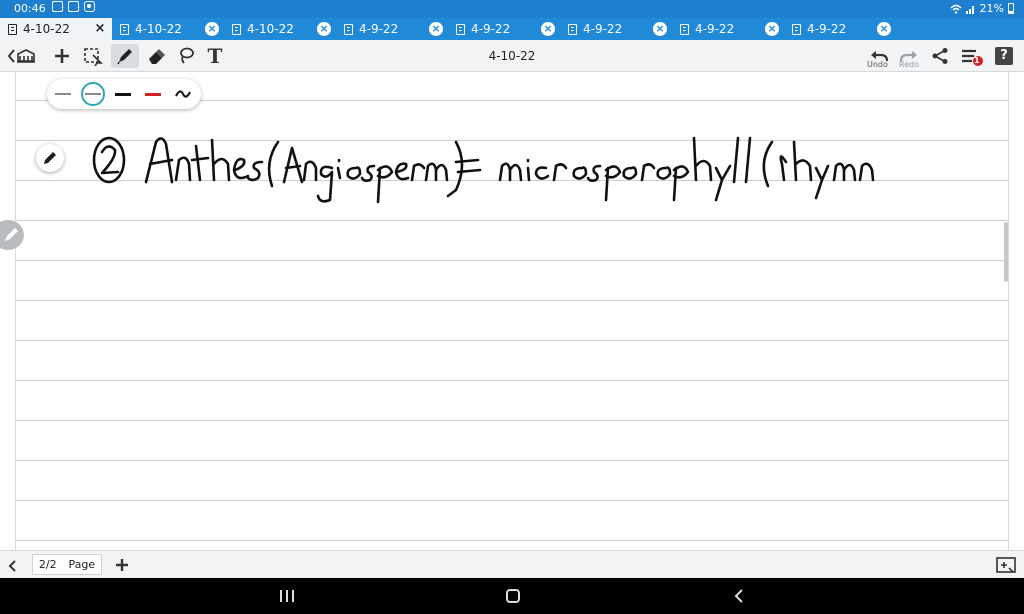 Image resolution: width=1024 pixels, height=614 pixels. What do you see at coordinates (977, 60) in the screenshot?
I see `notification-badge: 1` at bounding box center [977, 60].